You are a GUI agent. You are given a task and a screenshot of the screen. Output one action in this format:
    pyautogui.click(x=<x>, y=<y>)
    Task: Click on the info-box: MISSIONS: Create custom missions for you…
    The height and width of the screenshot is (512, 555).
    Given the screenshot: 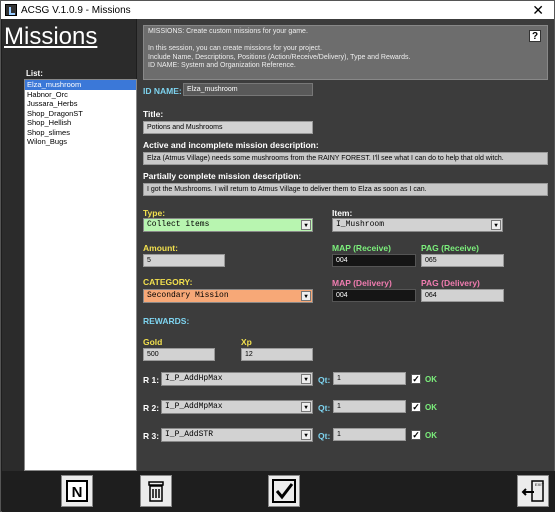 What is the action you would take?
    pyautogui.click(x=345, y=52)
    